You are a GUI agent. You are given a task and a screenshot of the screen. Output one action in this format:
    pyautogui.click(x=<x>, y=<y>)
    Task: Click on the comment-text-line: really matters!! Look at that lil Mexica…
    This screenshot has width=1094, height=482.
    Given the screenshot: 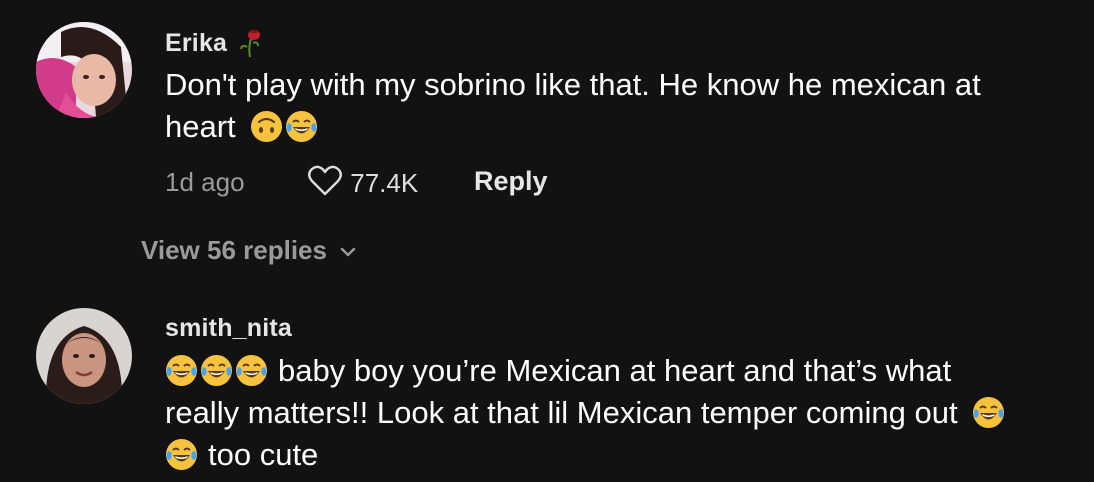 What is the action you would take?
    pyautogui.click(x=615, y=413)
    